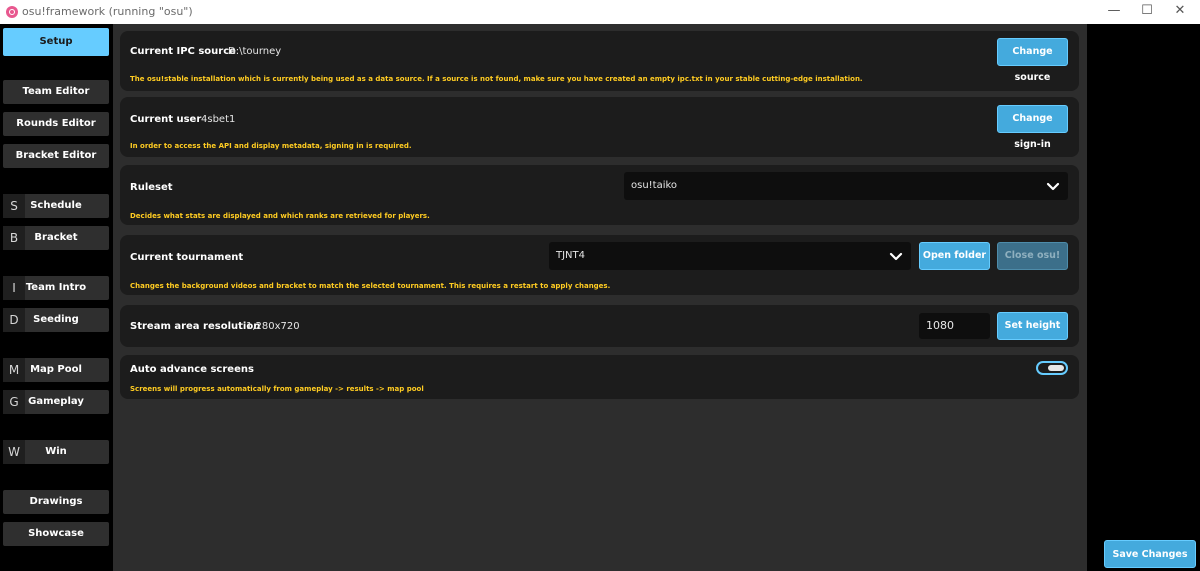 This screenshot has height=571, width=1200. I want to click on sidebar-item-label: Team Editor, so click(56, 91).